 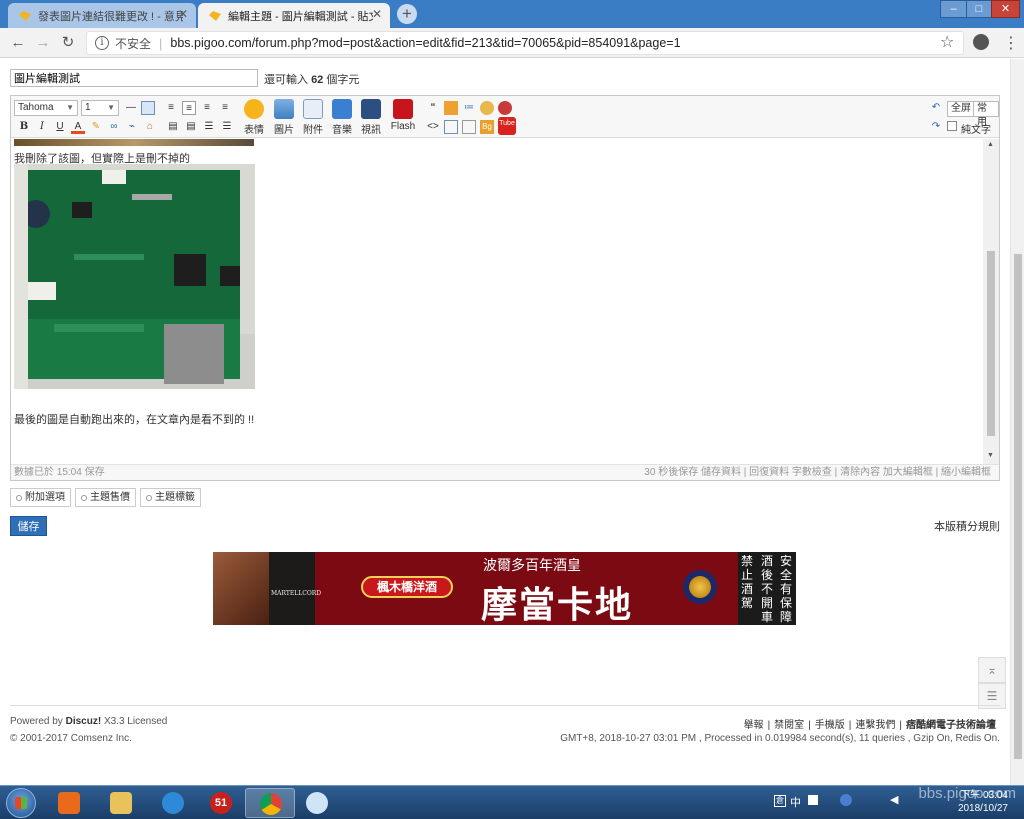 I want to click on award-icon, so click(x=487, y=108).